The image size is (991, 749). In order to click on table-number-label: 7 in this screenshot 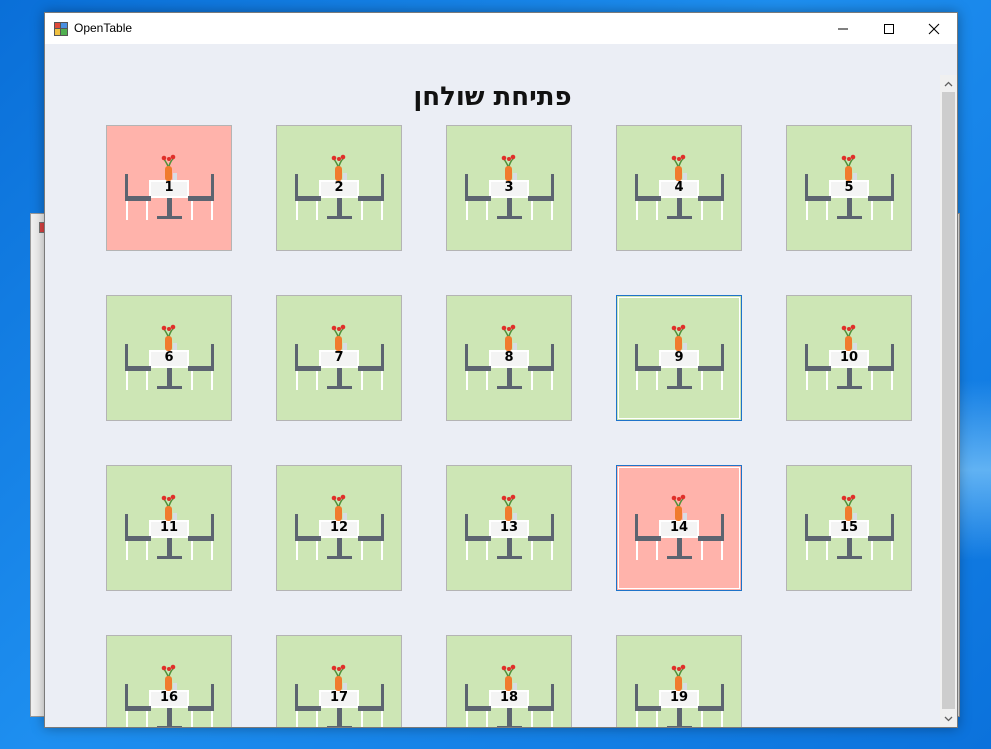, I will do `click(339, 357)`.